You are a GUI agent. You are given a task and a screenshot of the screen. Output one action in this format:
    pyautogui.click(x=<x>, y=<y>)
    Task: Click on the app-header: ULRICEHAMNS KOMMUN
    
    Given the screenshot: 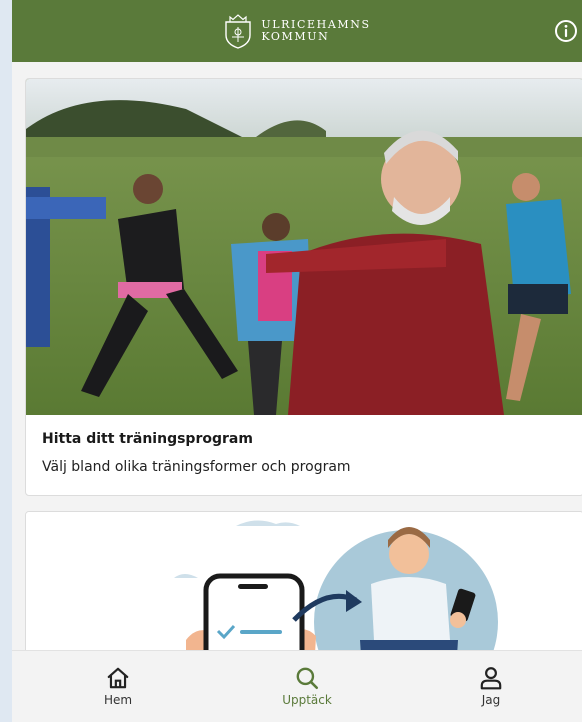 What is the action you would take?
    pyautogui.click(x=297, y=31)
    